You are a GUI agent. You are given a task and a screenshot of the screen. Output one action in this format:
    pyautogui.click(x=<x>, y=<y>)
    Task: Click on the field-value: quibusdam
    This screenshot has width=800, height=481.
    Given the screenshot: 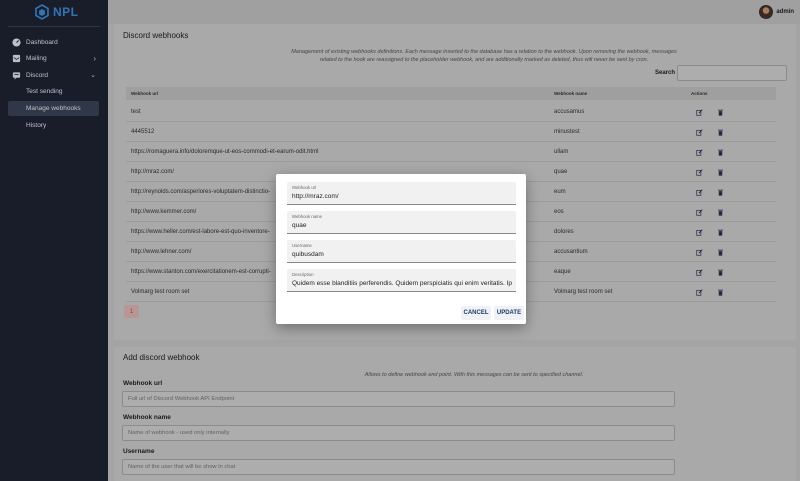 What is the action you would take?
    pyautogui.click(x=308, y=254)
    